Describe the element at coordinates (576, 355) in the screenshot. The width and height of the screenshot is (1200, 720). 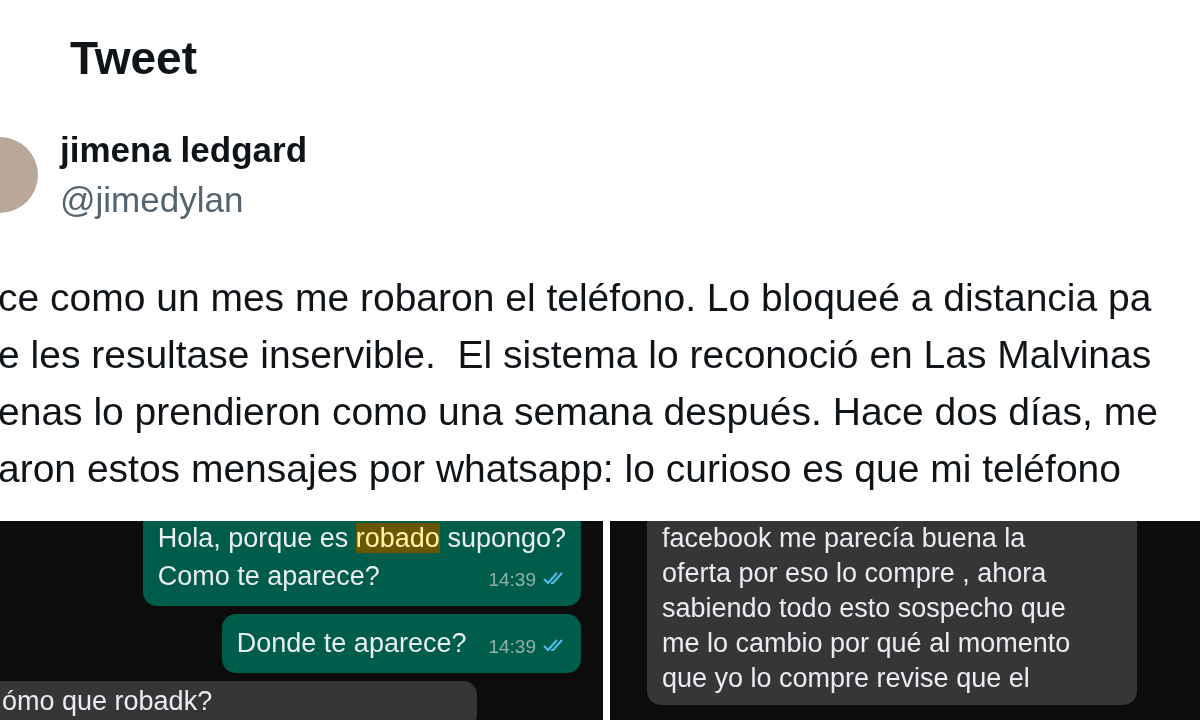
I see `tweet-text: e les resultase inservible. El sistema lo reconoció en Las Malvinas` at that location.